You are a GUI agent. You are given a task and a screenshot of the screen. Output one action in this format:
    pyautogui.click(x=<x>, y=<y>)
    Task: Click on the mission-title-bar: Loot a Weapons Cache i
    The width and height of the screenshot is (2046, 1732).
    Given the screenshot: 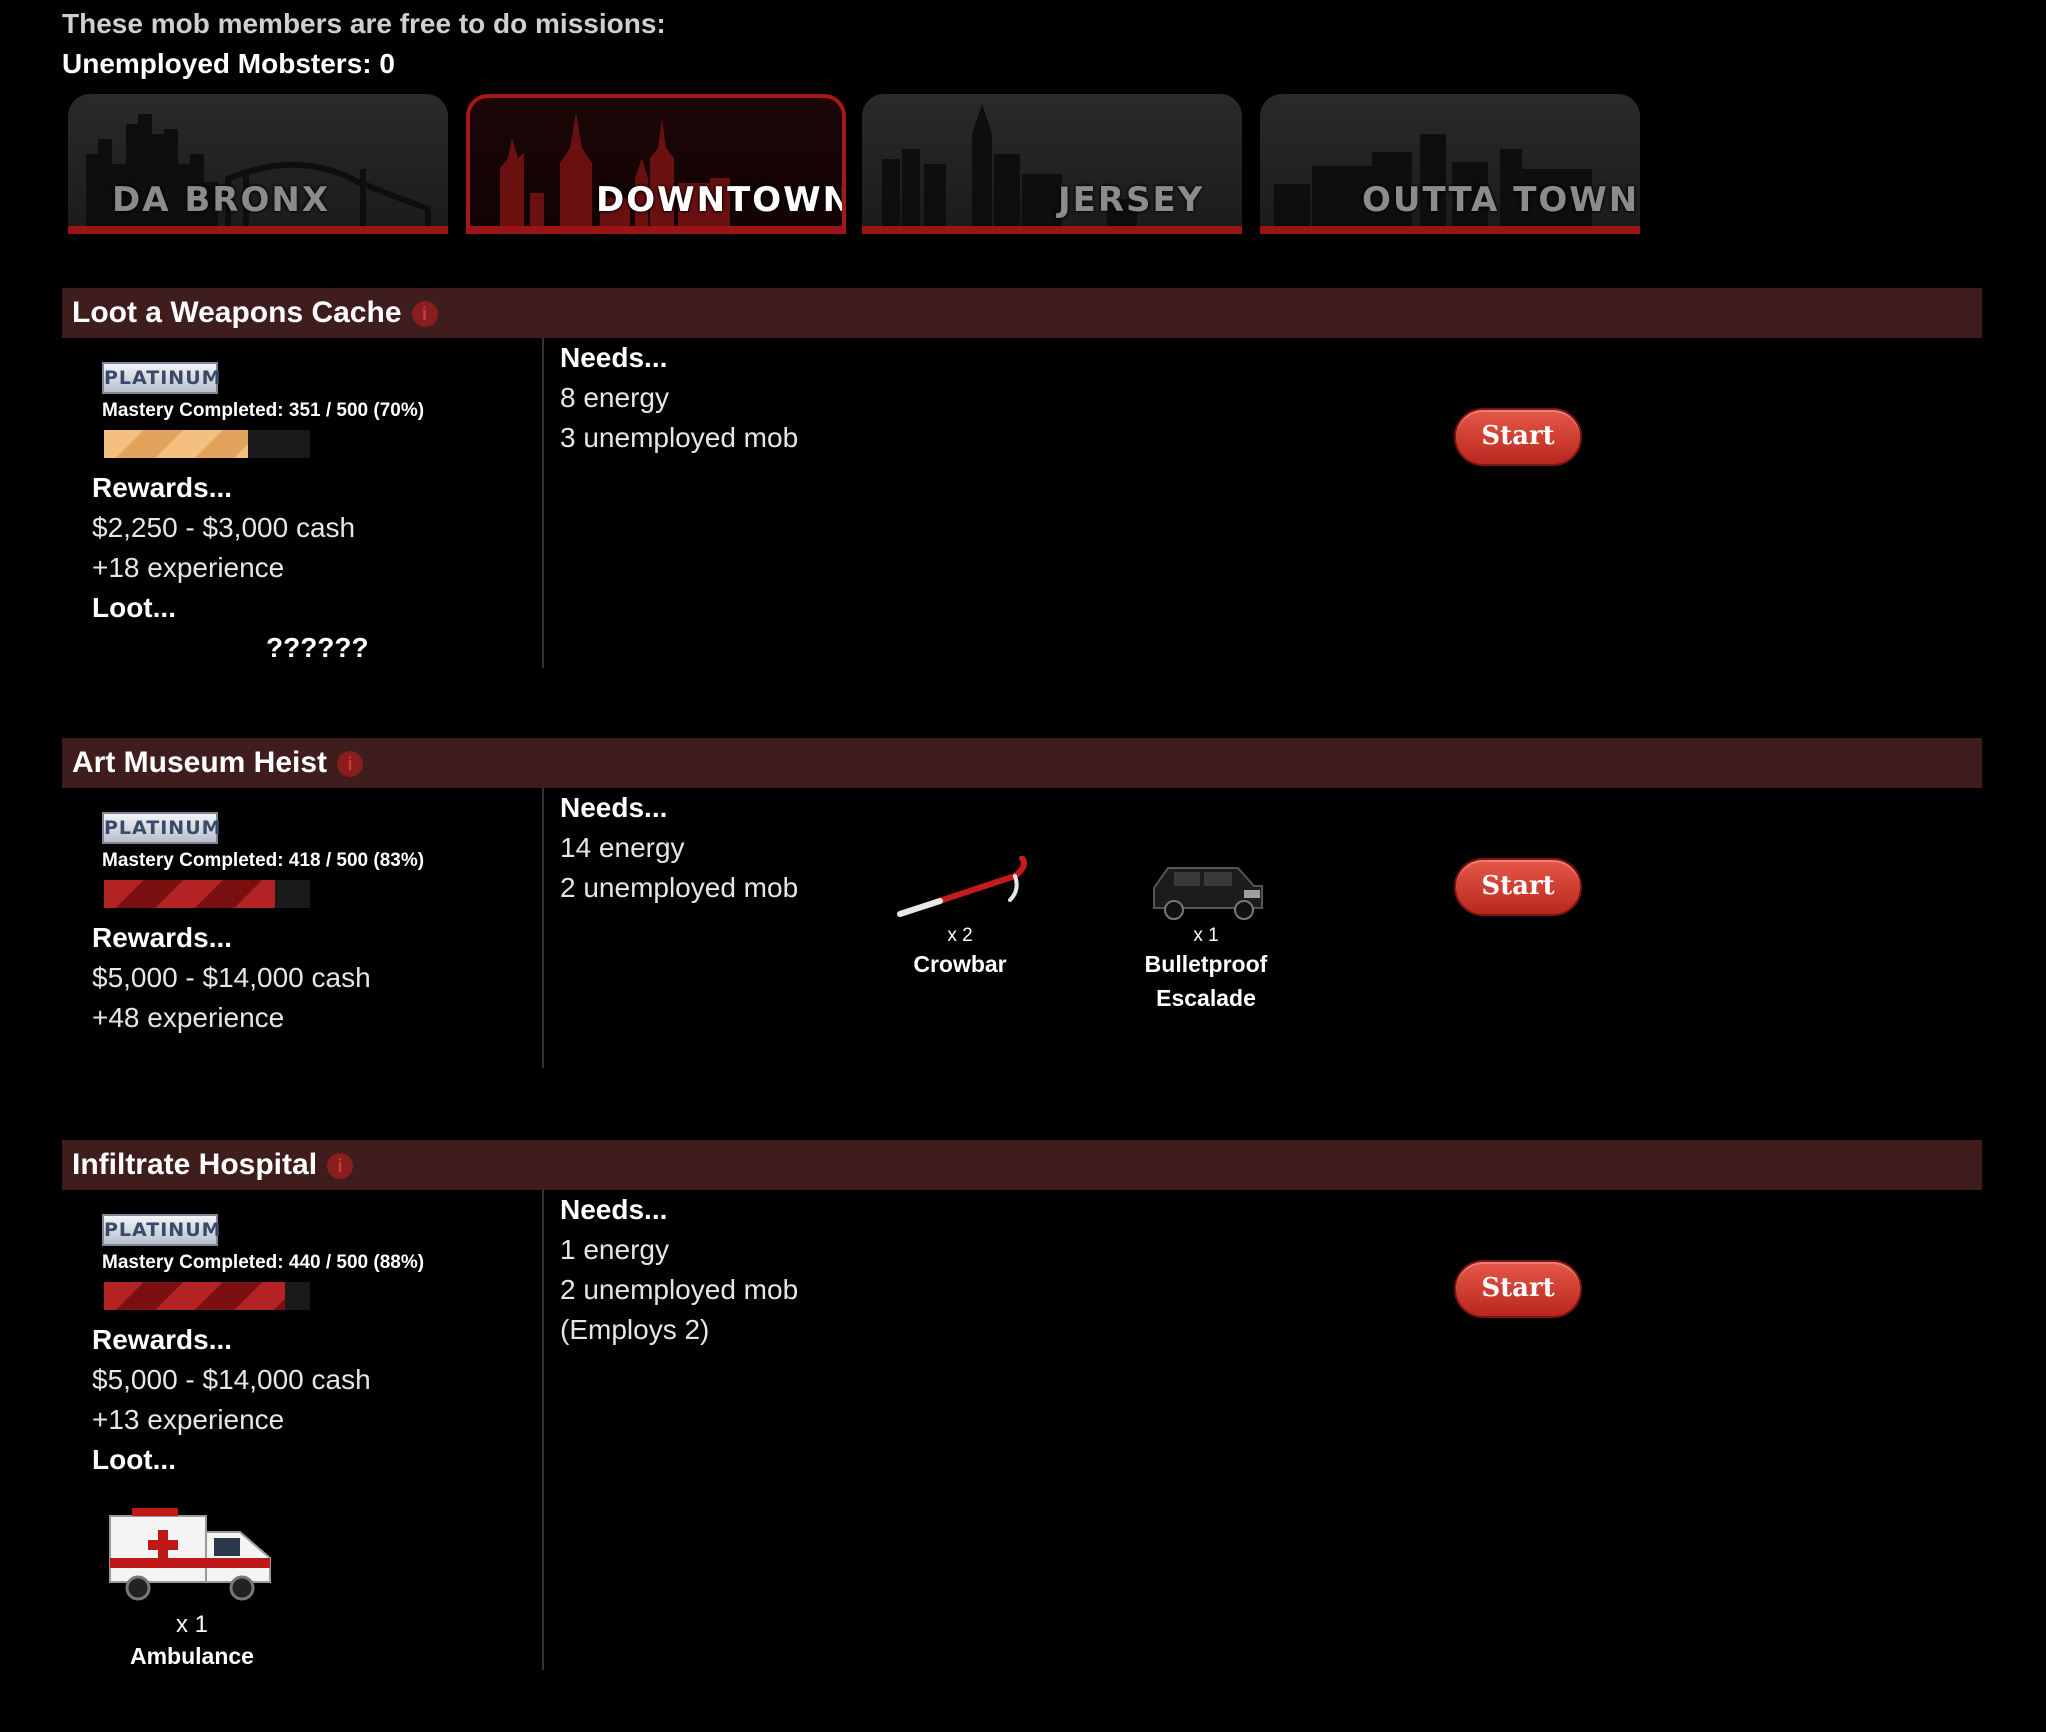 What is the action you would take?
    pyautogui.click(x=1022, y=313)
    